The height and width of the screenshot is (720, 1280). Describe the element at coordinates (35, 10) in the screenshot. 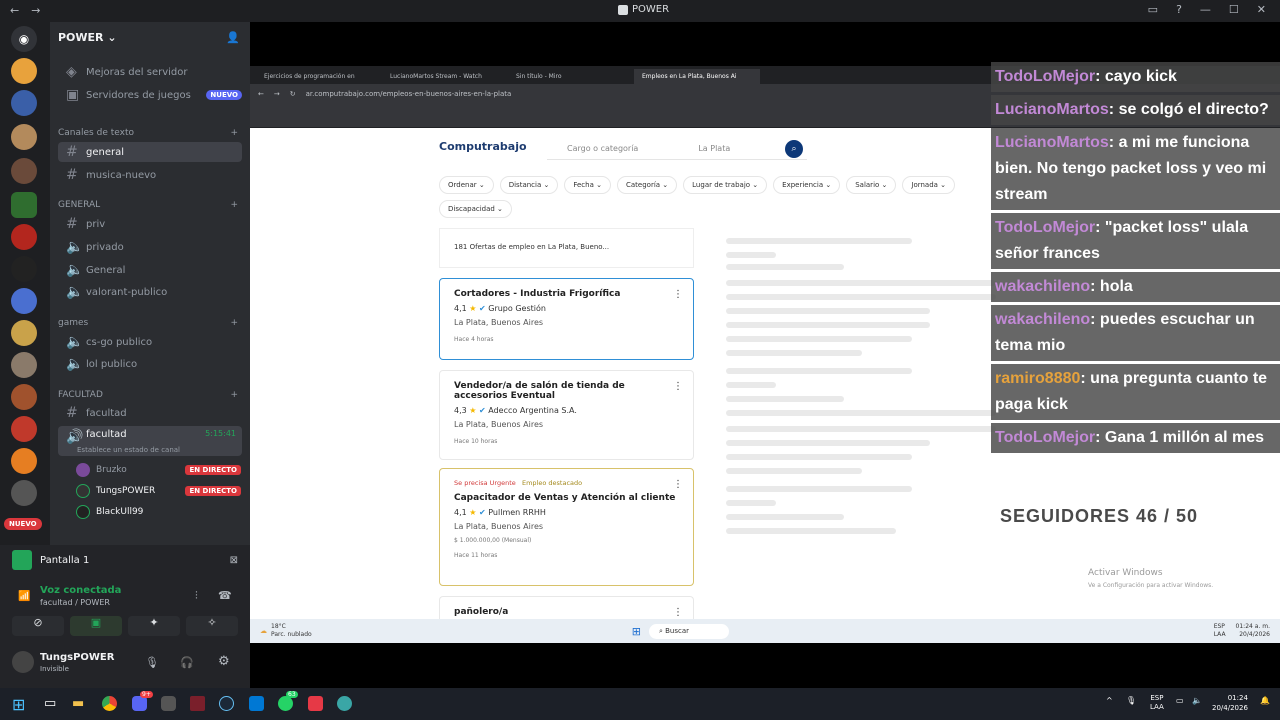

I see `forward-icon: →` at that location.